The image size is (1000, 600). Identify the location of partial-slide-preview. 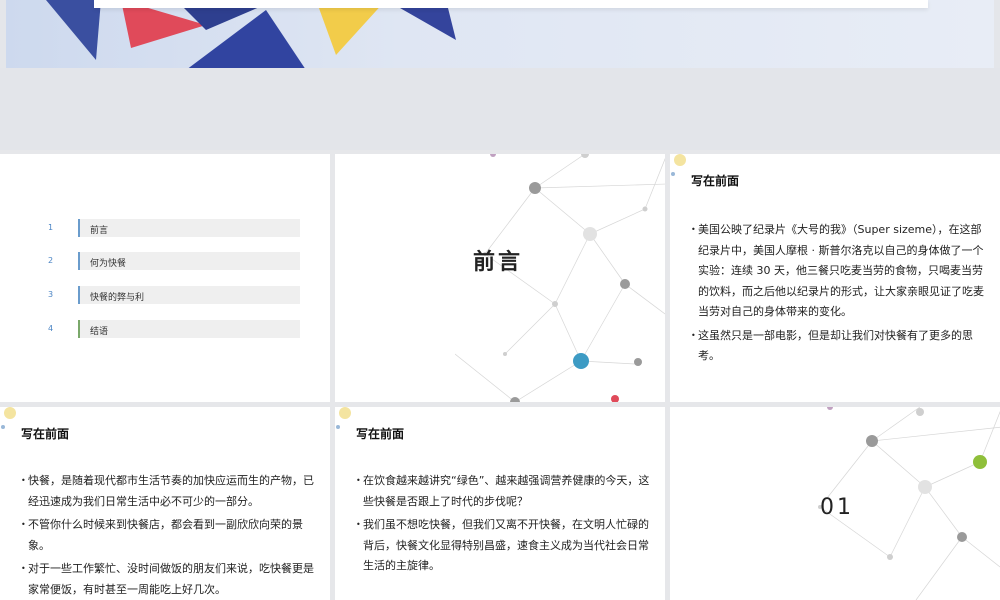
(500, 34).